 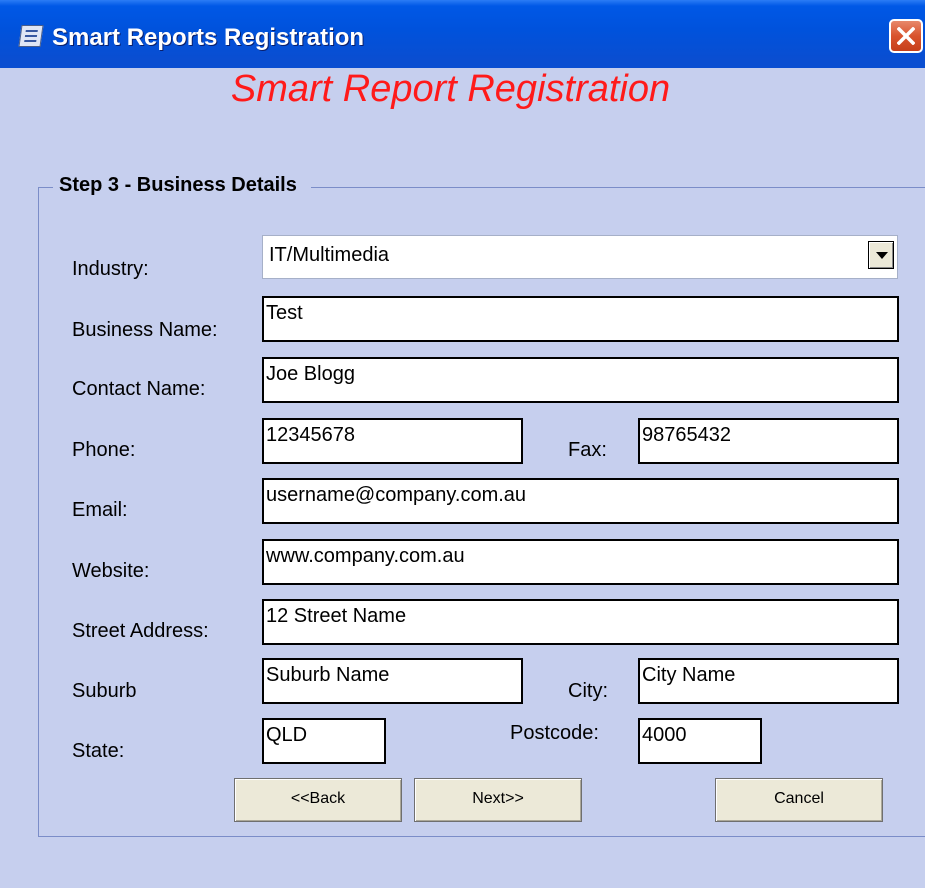 What do you see at coordinates (31, 36) in the screenshot?
I see `app-icon` at bounding box center [31, 36].